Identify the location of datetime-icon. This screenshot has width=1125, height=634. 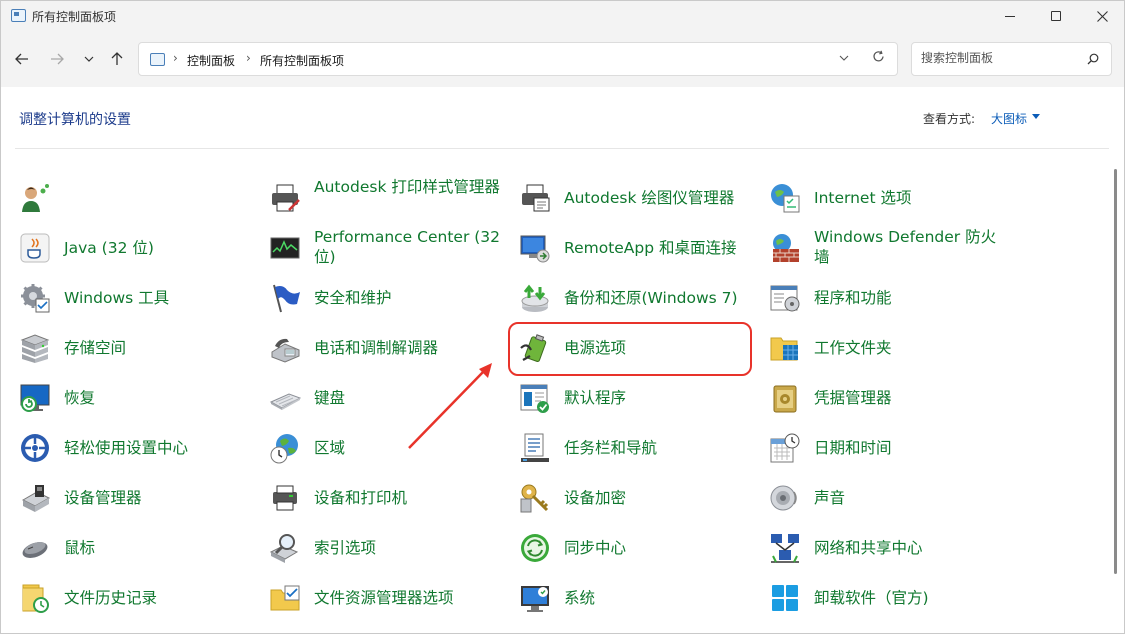
(785, 448).